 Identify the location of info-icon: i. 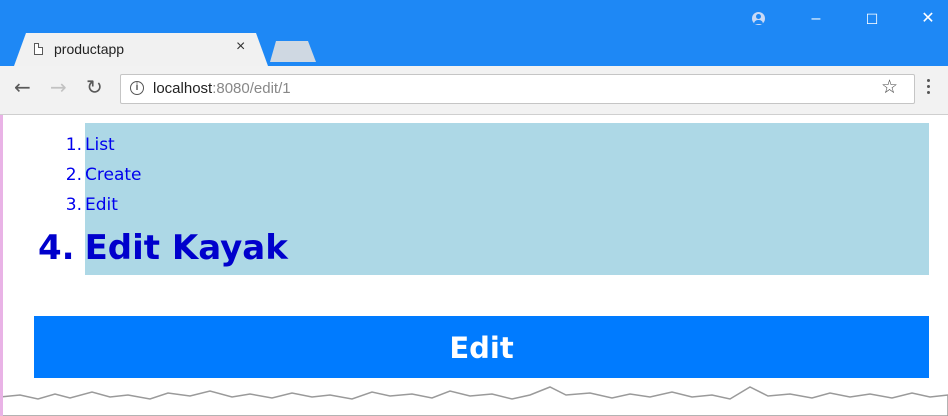
(137, 88).